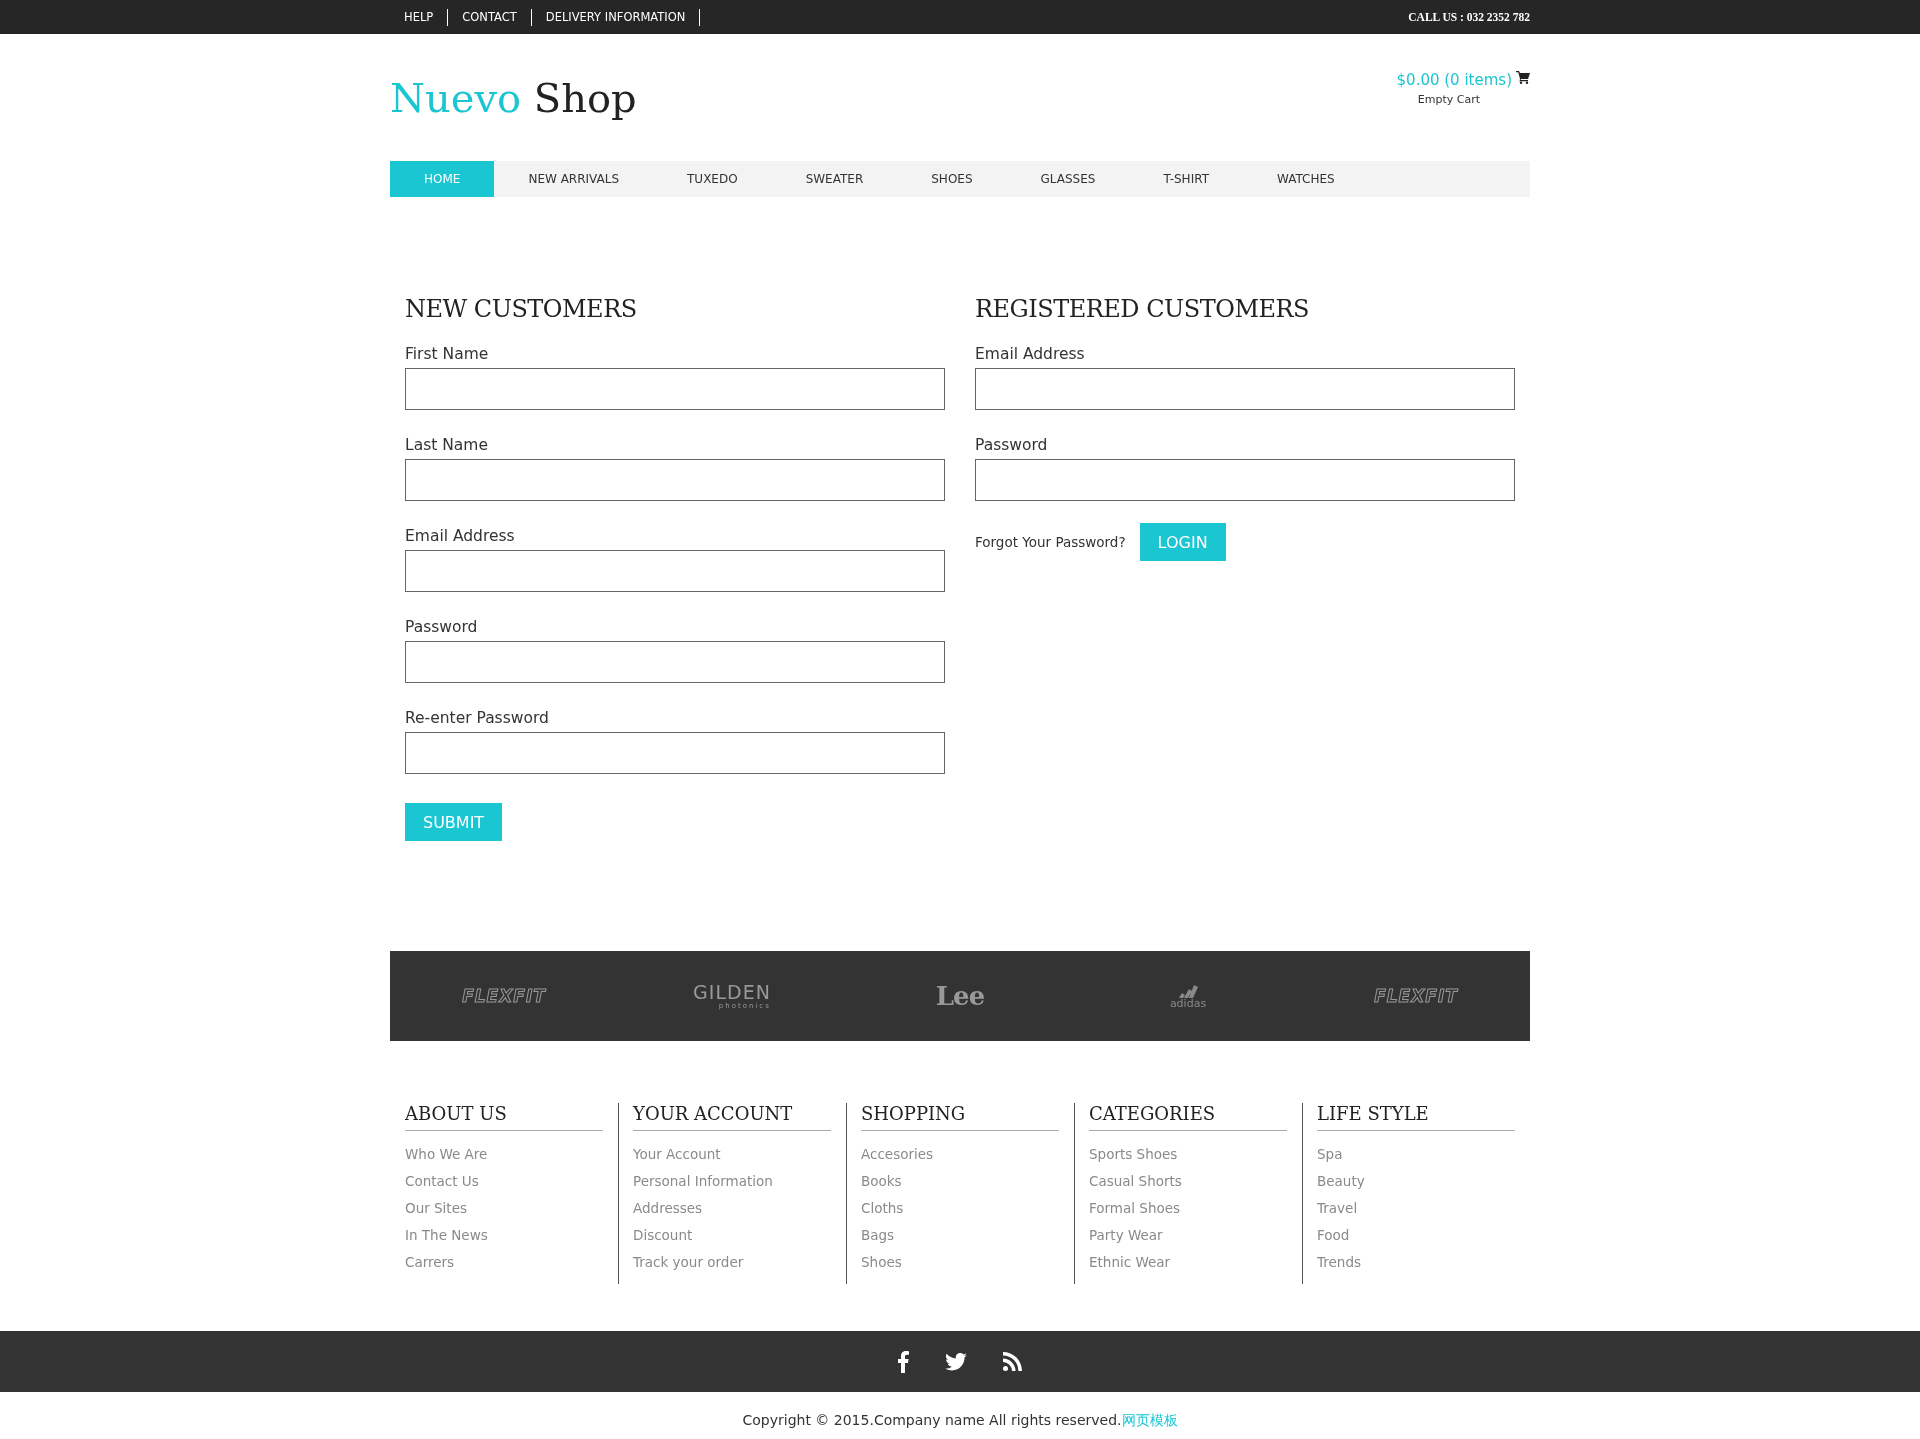 This screenshot has width=1920, height=1439. Describe the element at coordinates (521, 309) in the screenshot. I see `section-heading: NEW CUSTOMERS` at that location.